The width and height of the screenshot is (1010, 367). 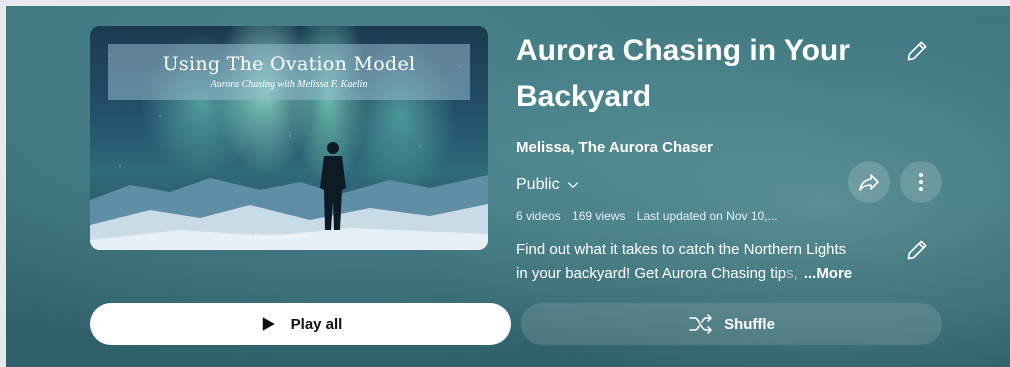 I want to click on playlist-title: Aurora Chasing in Your Backyard, so click(x=683, y=73).